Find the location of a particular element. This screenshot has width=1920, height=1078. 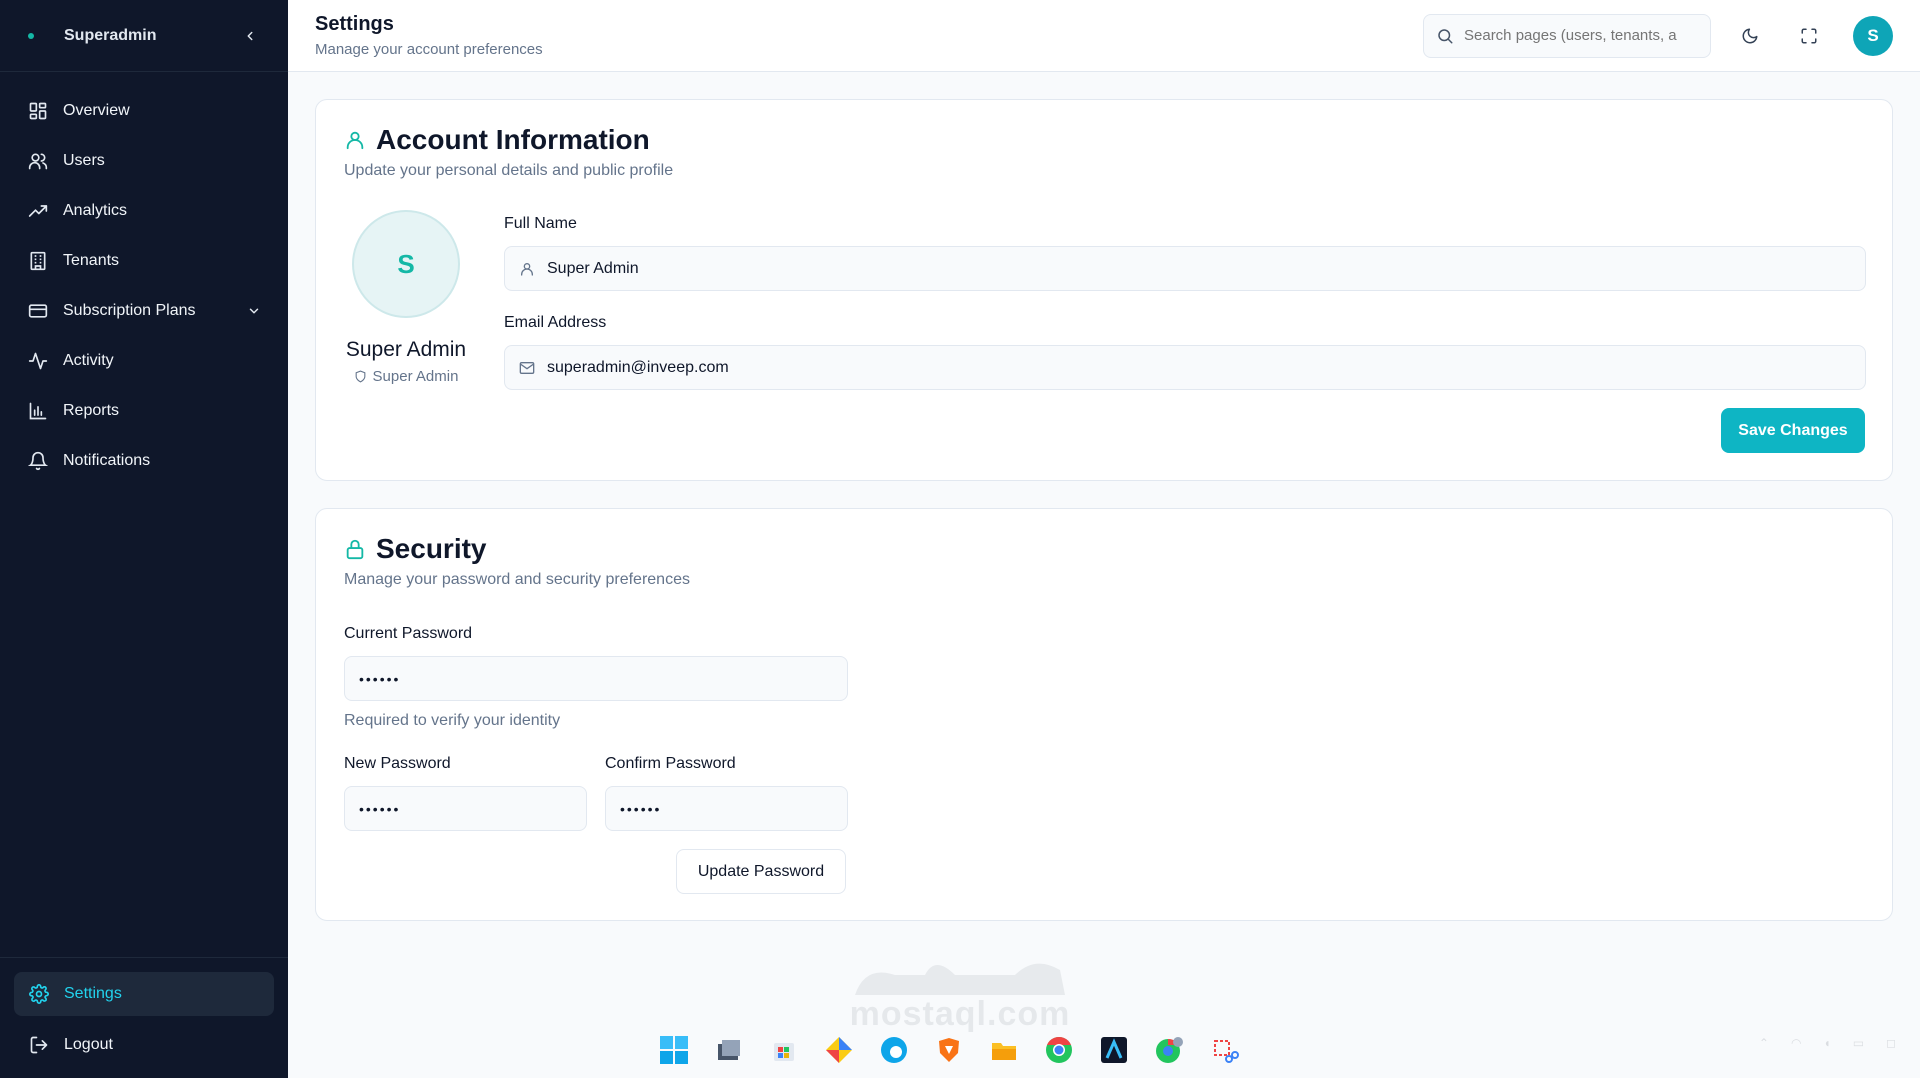

activity-icon is located at coordinates (38, 361).